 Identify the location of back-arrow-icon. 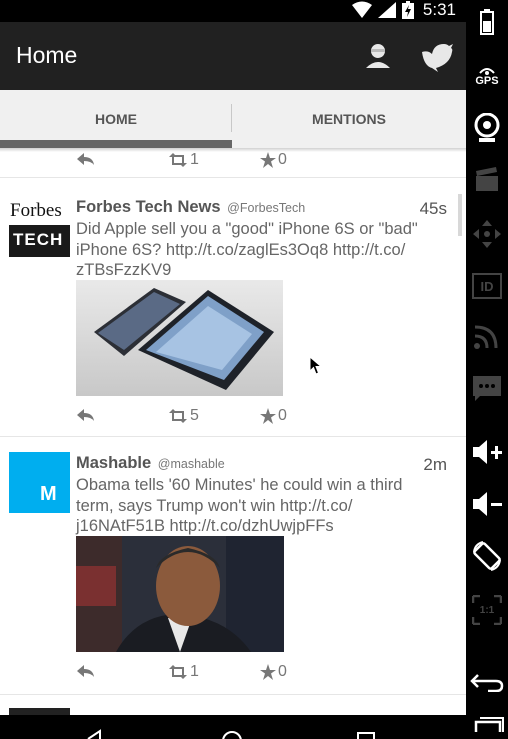
(487, 683).